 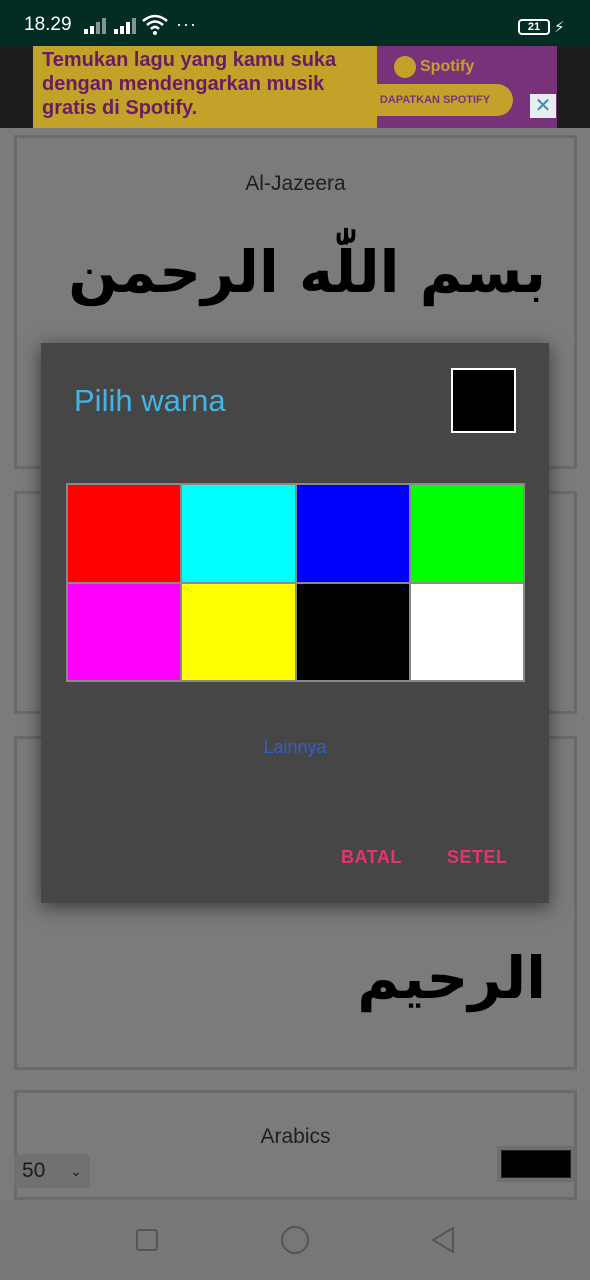 I want to click on arabic-sample-text: الرحيم, so click(x=451, y=978).